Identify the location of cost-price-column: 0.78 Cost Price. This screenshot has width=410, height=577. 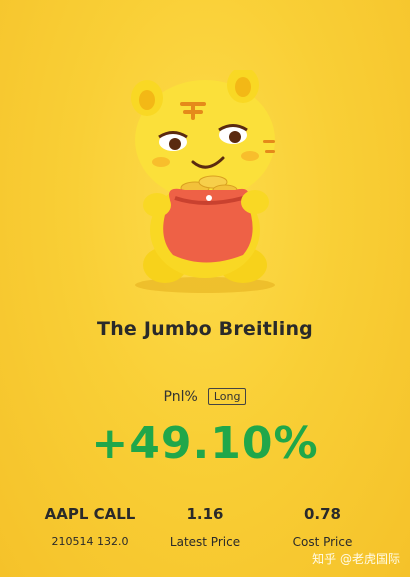
(322, 527).